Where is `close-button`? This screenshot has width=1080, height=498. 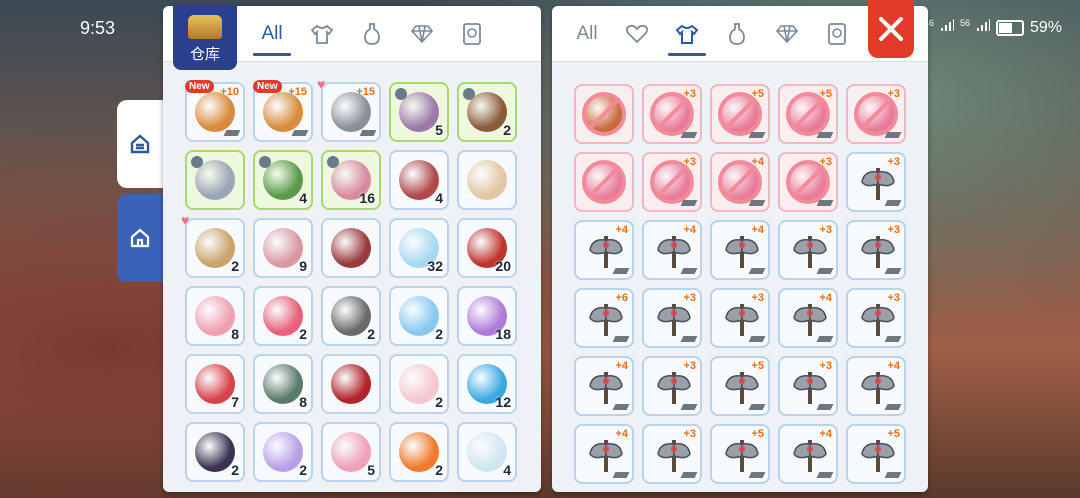
close-button is located at coordinates (891, 29).